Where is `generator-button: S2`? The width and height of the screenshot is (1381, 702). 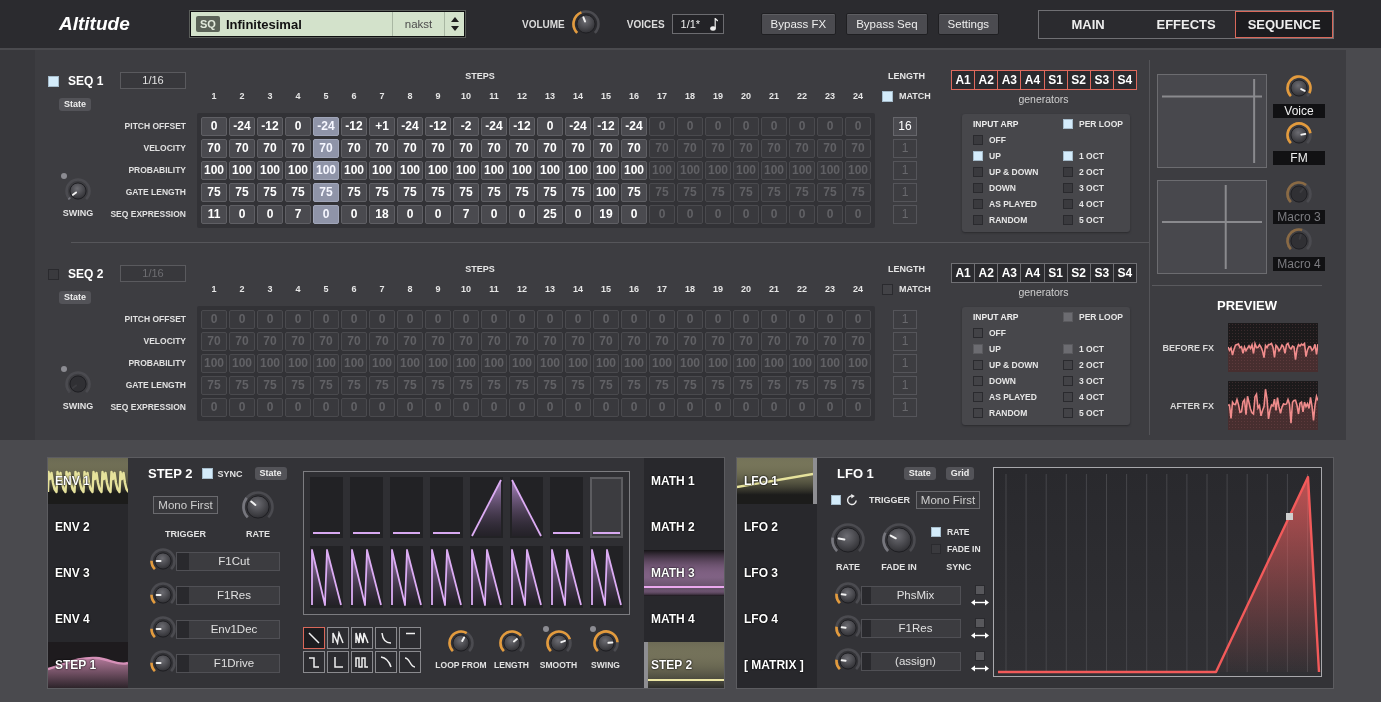
generator-button: S2 is located at coordinates (1078, 80).